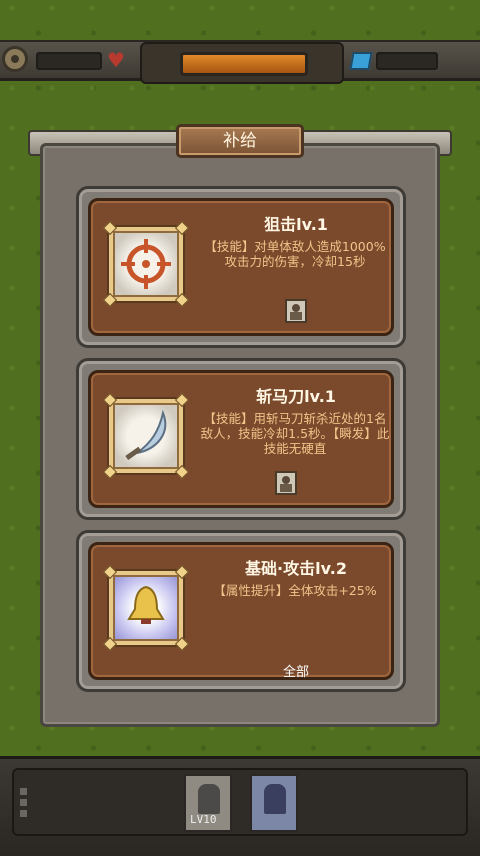  I want to click on scimitar-icon, so click(146, 436).